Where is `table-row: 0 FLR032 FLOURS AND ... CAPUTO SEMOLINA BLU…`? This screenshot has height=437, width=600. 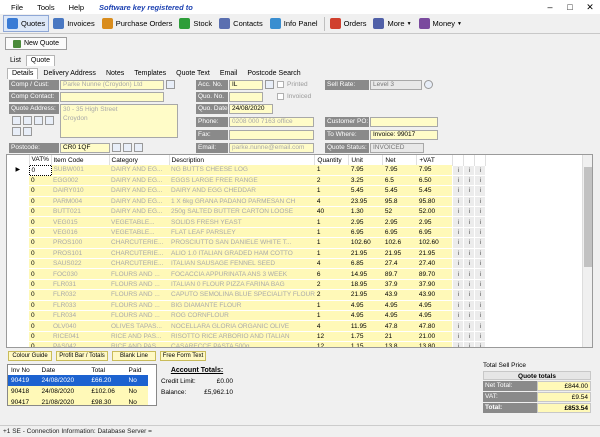
table-row: 0 FLR032 FLOURS AND ... CAPUTO SEMOLINA BLU… is located at coordinates (247, 295).